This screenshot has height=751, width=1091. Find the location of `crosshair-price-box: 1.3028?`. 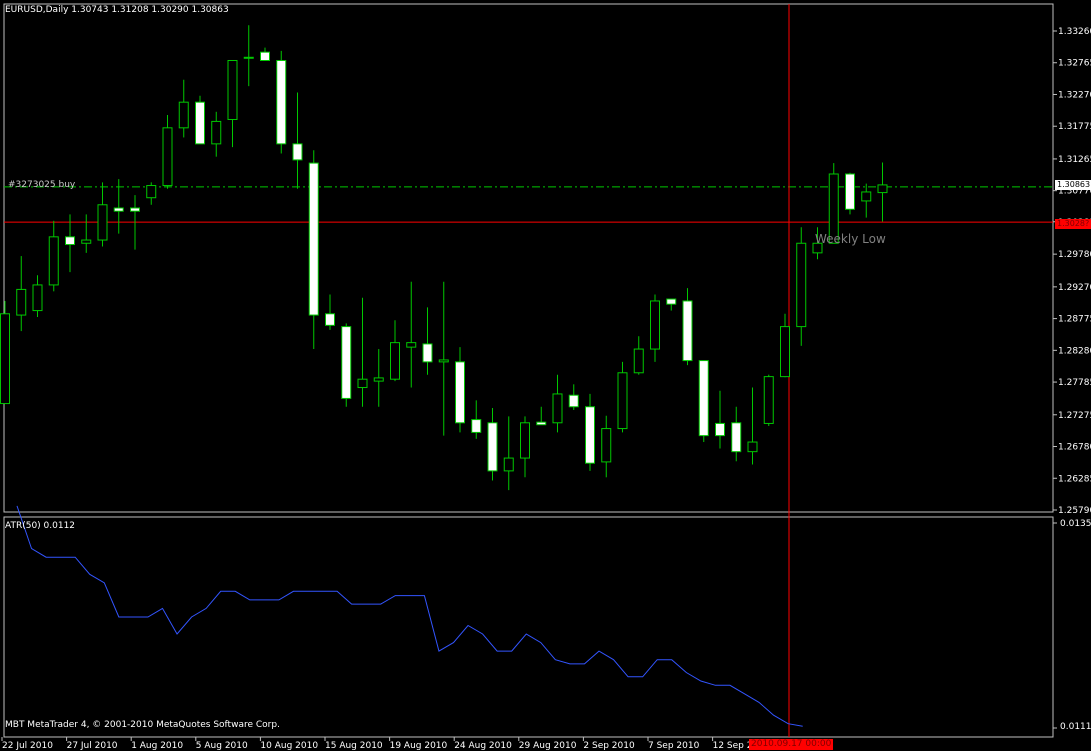

crosshair-price-box: 1.3028? is located at coordinates (1073, 224).